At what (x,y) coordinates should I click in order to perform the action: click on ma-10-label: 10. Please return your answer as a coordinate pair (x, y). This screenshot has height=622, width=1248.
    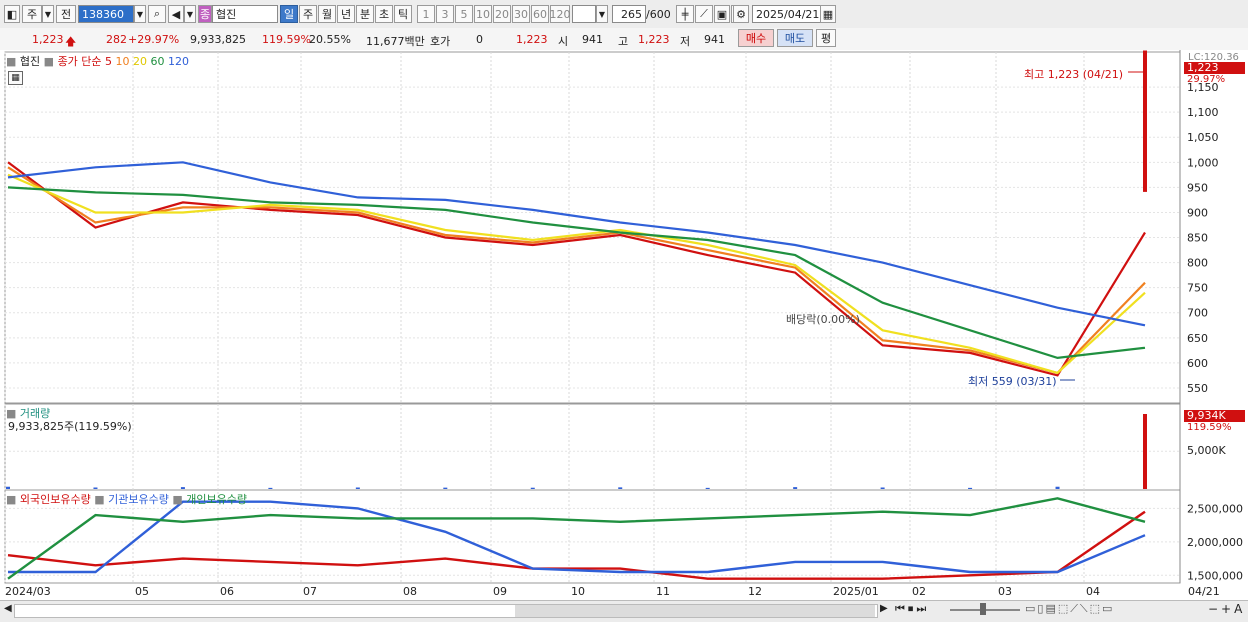
    Looking at the image, I should click on (122, 61).